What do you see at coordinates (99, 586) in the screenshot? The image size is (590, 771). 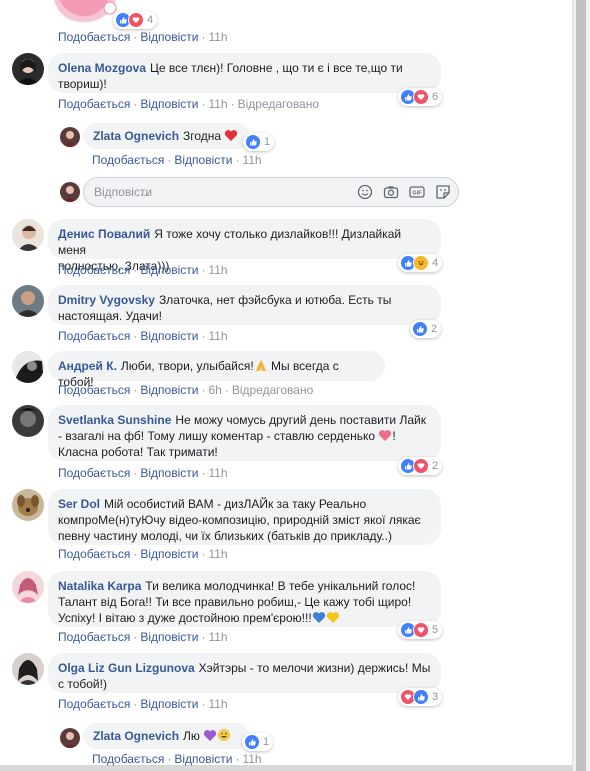 I see `author-name: Natalika Karpa` at bounding box center [99, 586].